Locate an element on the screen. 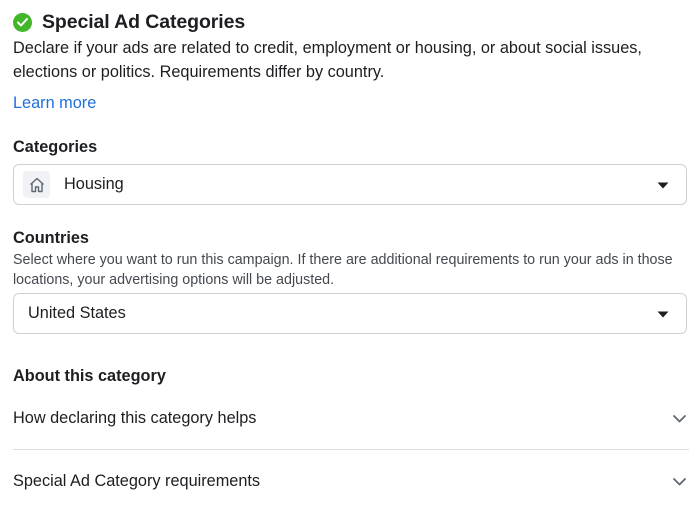 The height and width of the screenshot is (514, 700). categories-selected-value: Housing is located at coordinates (94, 184).